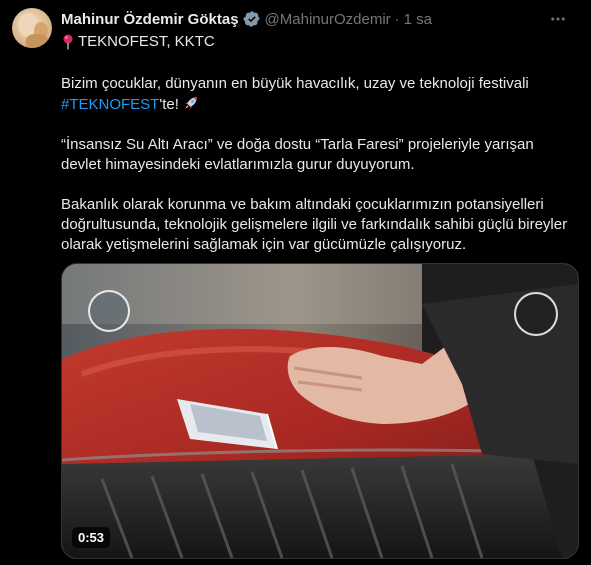 The width and height of the screenshot is (591, 565). I want to click on more-icon, so click(558, 19).